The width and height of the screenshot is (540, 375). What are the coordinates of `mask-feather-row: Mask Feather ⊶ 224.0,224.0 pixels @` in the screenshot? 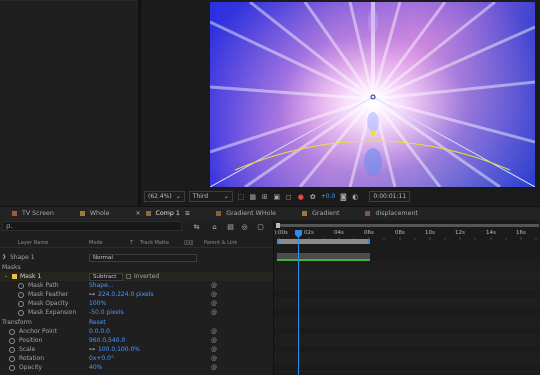 It's located at (136, 294).